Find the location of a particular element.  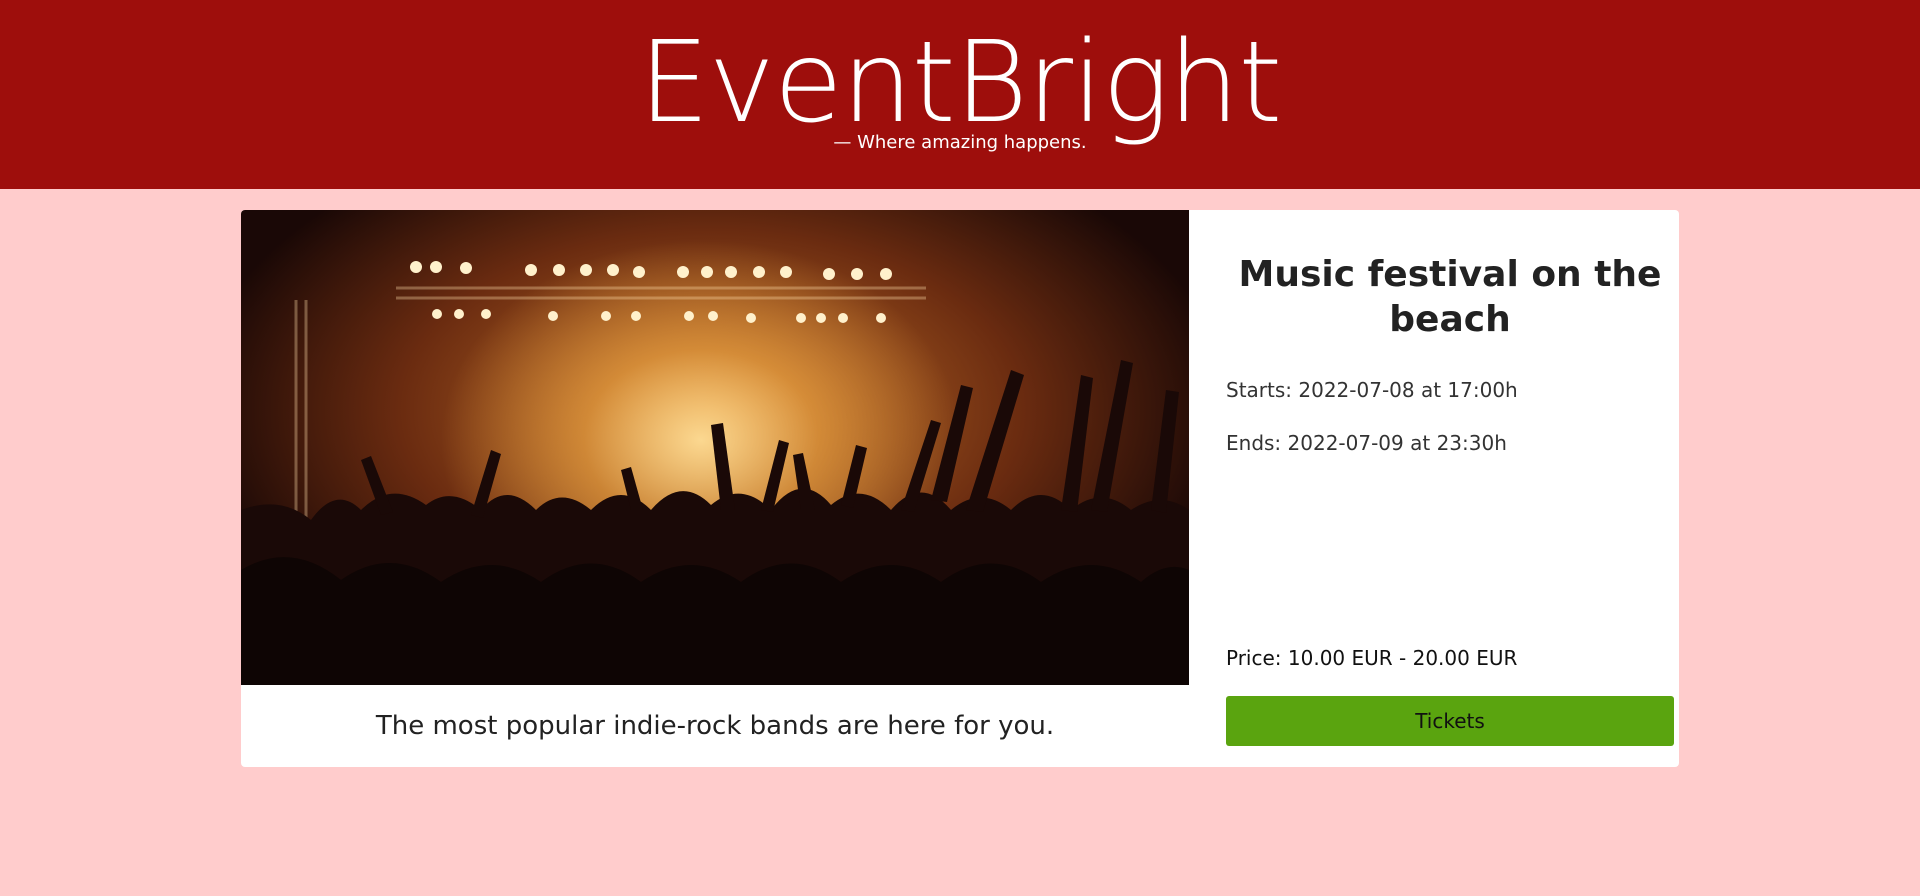

site-tagline: — Where amazing happens. is located at coordinates (960, 142).